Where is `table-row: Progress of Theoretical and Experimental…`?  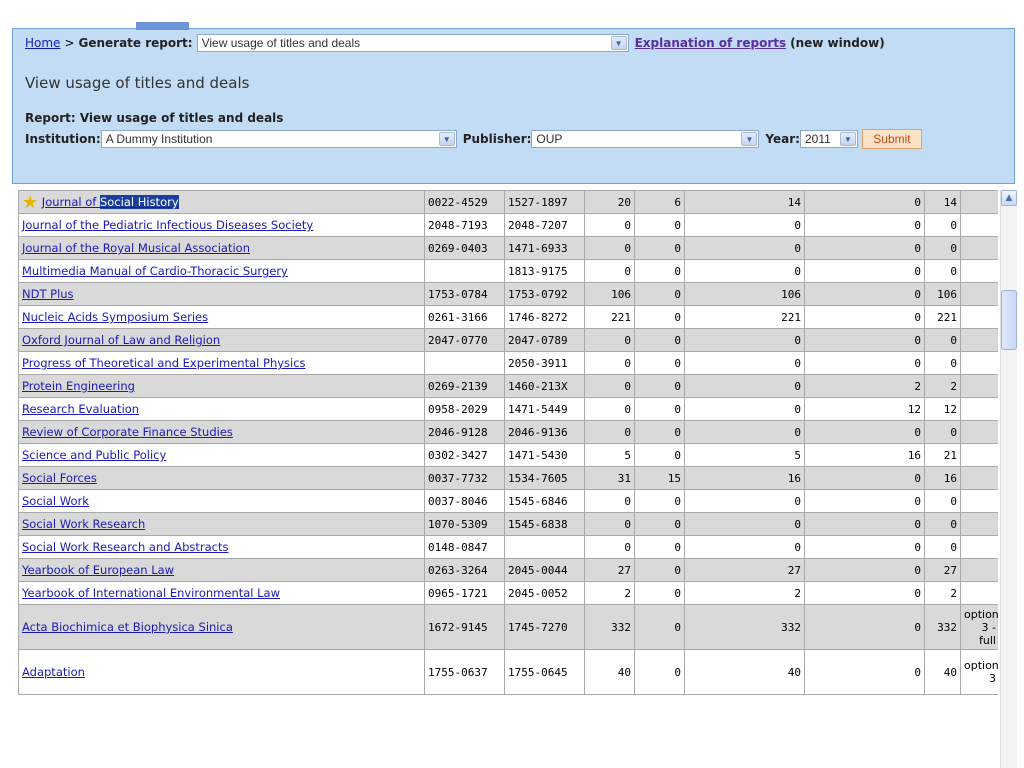
table-row: Progress of Theoretical and Experimental… is located at coordinates (508, 363).